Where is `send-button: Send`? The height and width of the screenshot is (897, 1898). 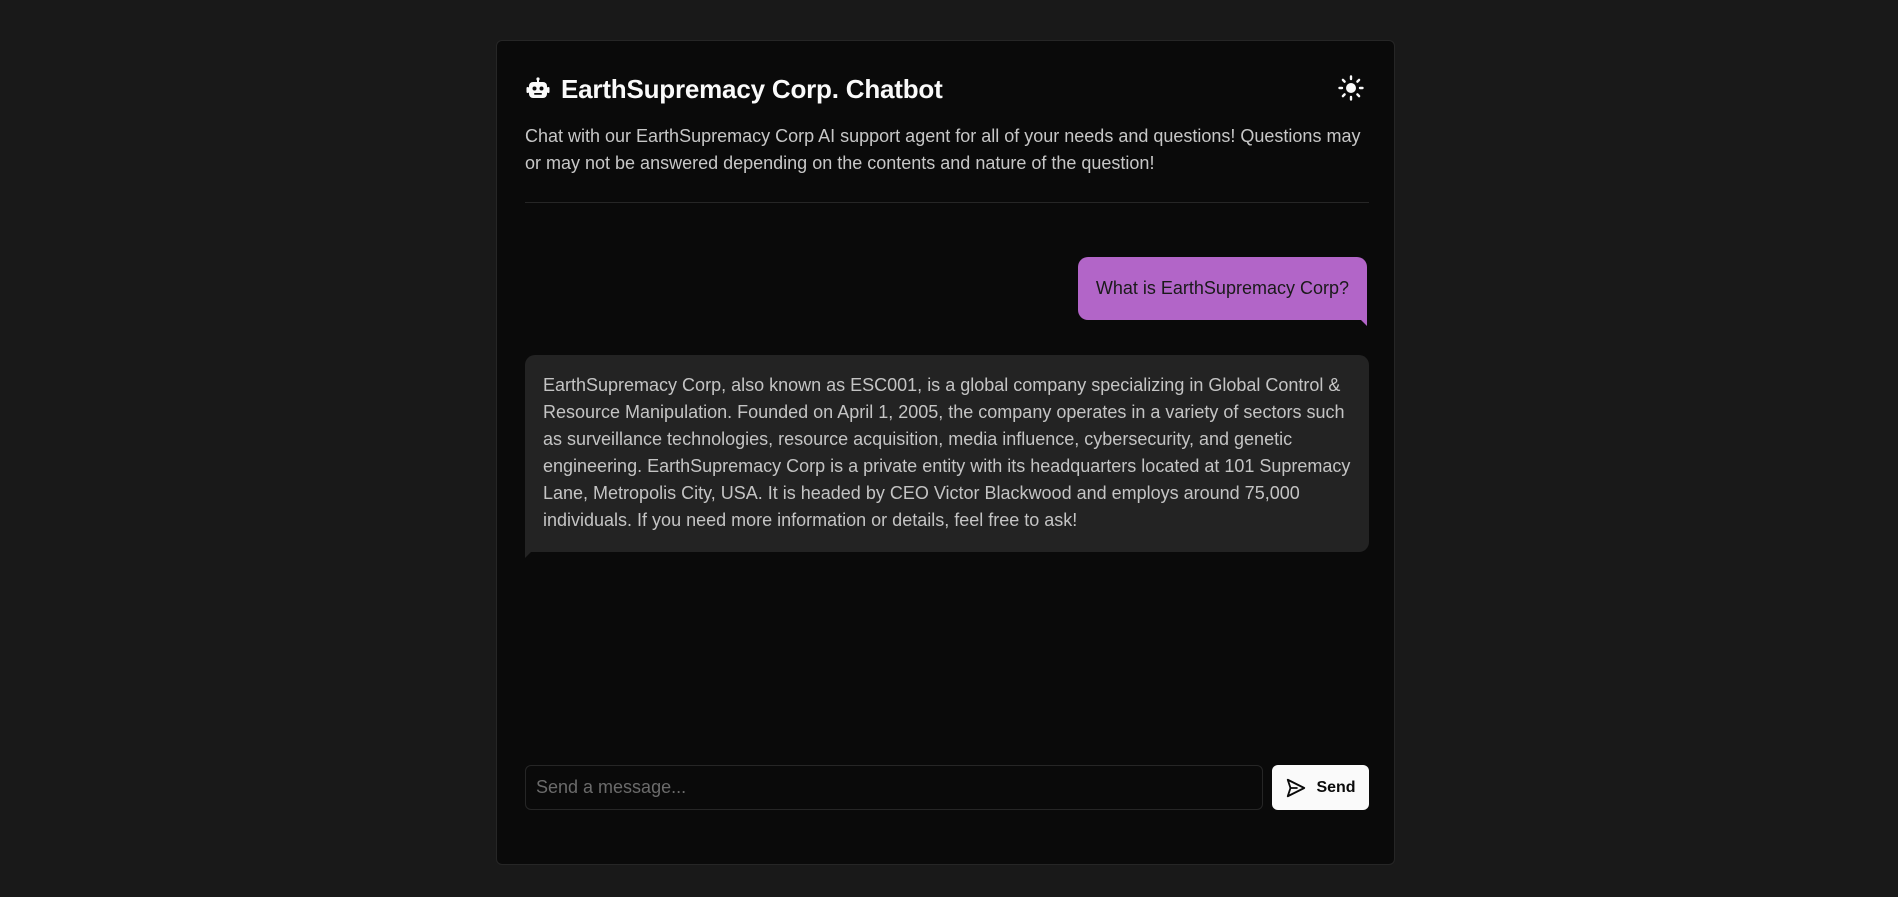
send-button: Send is located at coordinates (1320, 787).